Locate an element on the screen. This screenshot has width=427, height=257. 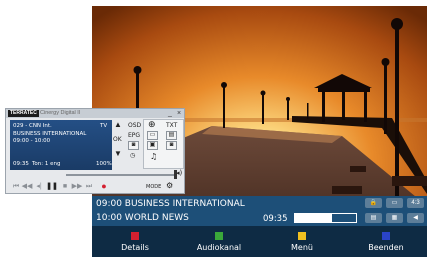
teletext-icon: ▦ is located at coordinates (394, 218).